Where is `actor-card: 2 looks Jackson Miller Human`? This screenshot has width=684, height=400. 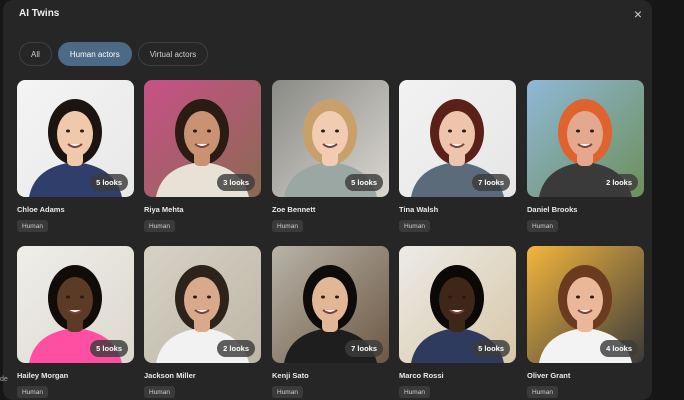
actor-card: 2 looks Jackson Miller Human is located at coordinates (202, 322).